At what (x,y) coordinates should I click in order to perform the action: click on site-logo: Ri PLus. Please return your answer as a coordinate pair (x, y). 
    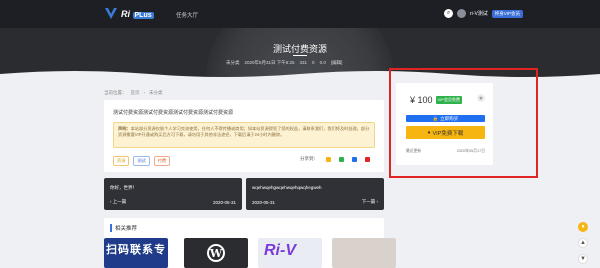
    Looking at the image, I should click on (129, 13).